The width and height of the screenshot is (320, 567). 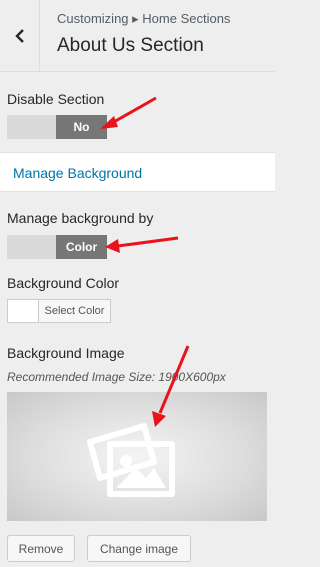 I want to click on color-swatch, so click(x=23, y=311).